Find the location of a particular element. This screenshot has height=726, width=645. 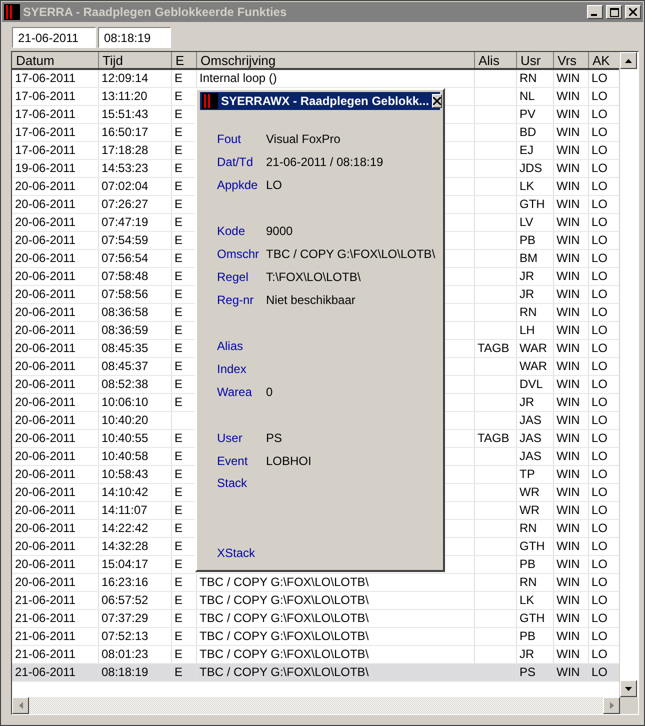

table-cell: DVL is located at coordinates (531, 384).